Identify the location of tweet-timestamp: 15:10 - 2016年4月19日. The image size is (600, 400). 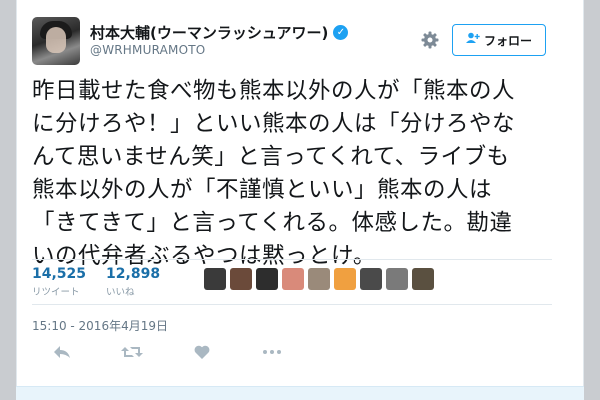
(100, 325).